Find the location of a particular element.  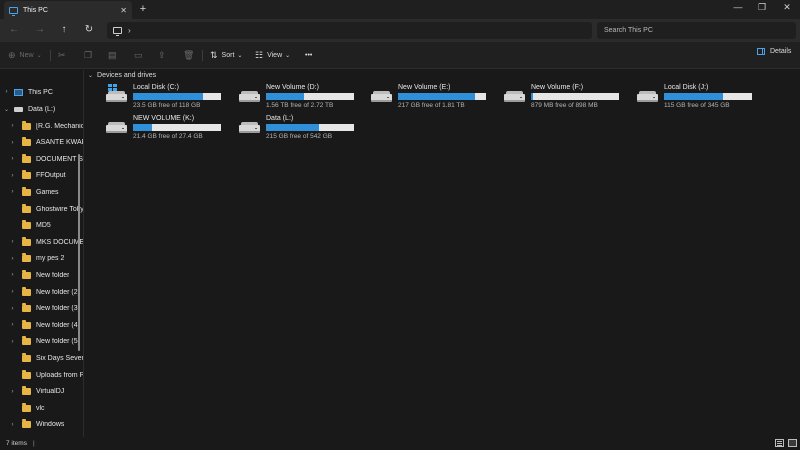

sidebar-item-folder: › Games is located at coordinates (46, 192).